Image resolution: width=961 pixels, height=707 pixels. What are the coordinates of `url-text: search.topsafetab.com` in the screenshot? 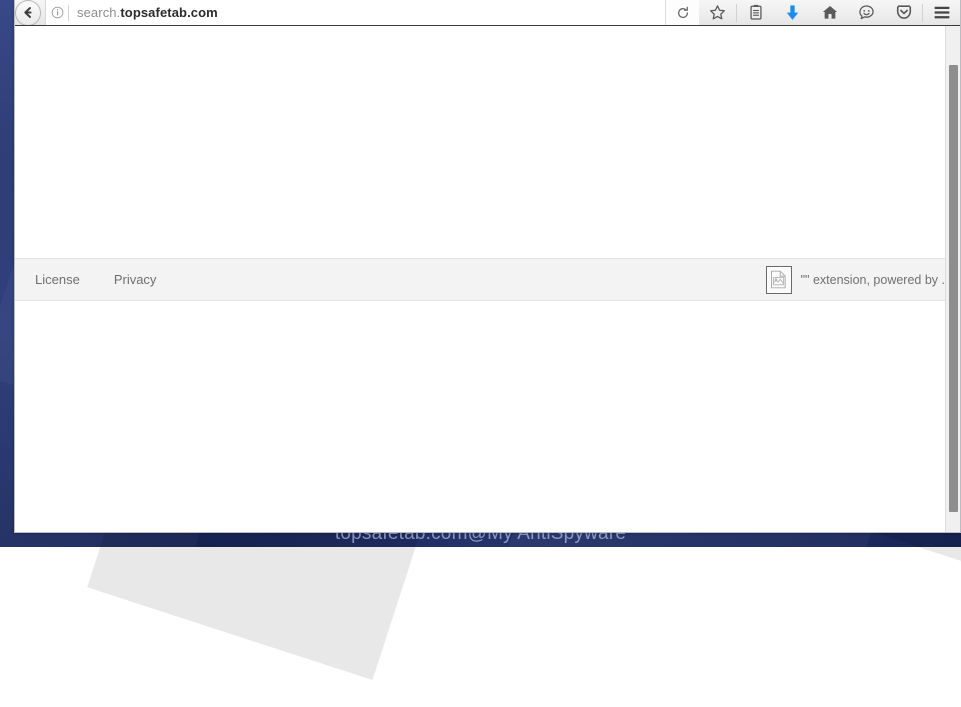 It's located at (371, 12).